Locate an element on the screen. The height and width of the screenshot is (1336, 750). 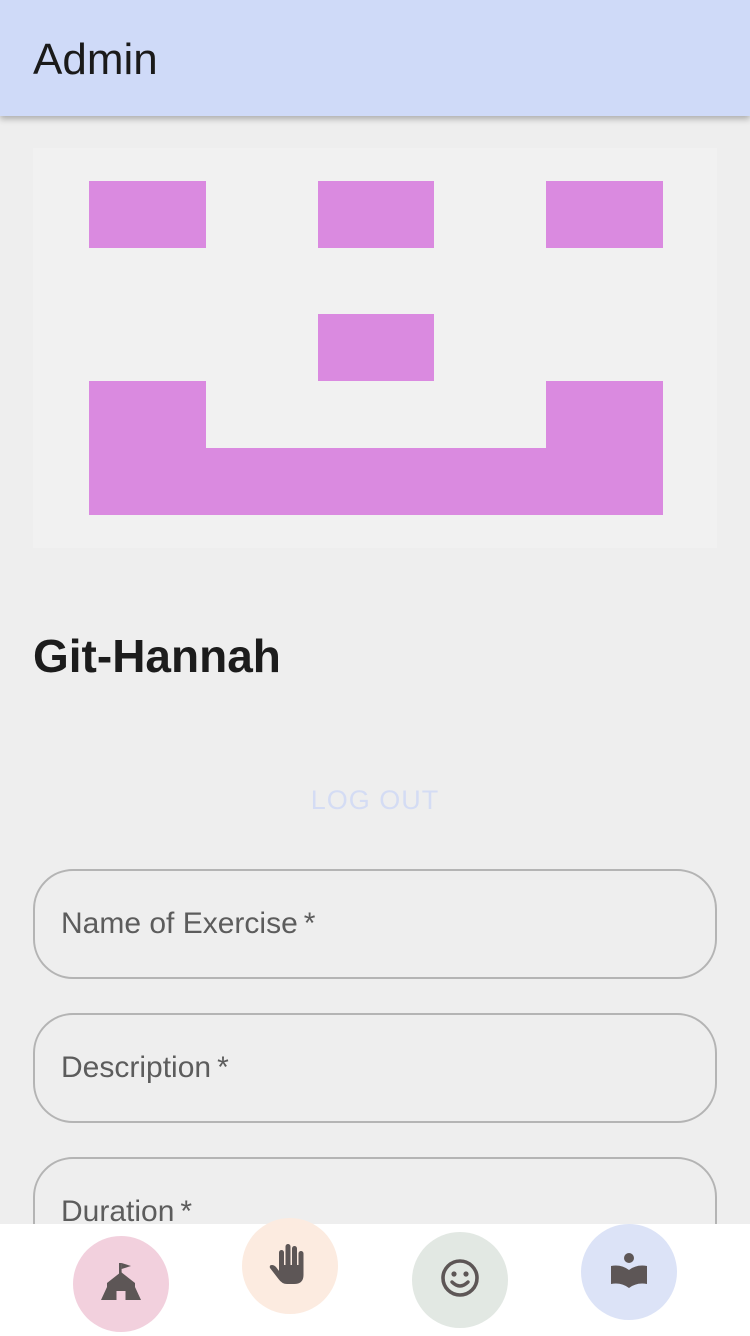
app-bar: Admin is located at coordinates (375, 58).